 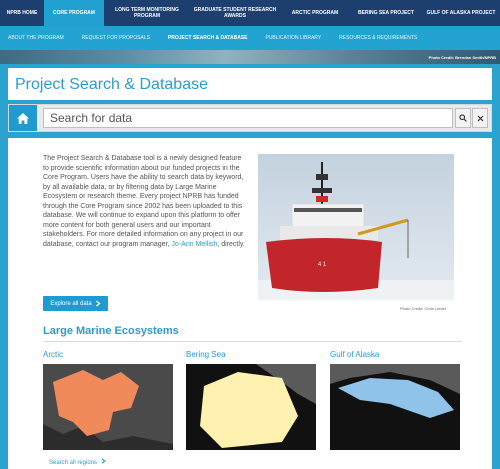 I want to click on close-icon, so click(x=480, y=118).